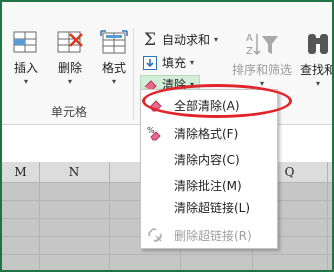 The image size is (334, 272). What do you see at coordinates (155, 133) in the screenshot?
I see `clear-formats-icon: %` at bounding box center [155, 133].